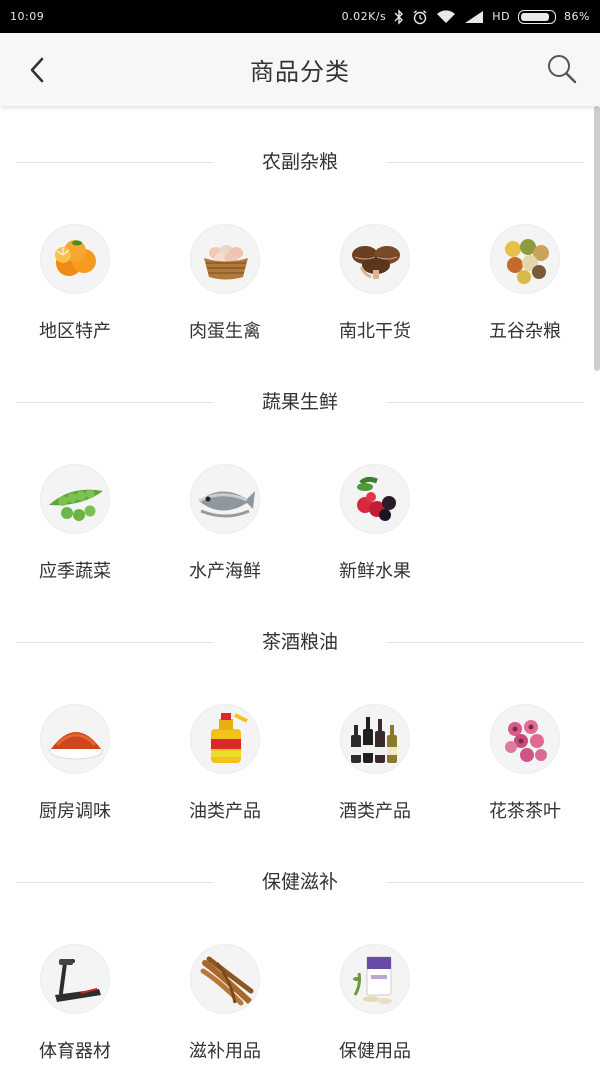 This screenshot has height=1067, width=600. What do you see at coordinates (375, 739) in the screenshot?
I see `wine-bottle-icon` at bounding box center [375, 739].